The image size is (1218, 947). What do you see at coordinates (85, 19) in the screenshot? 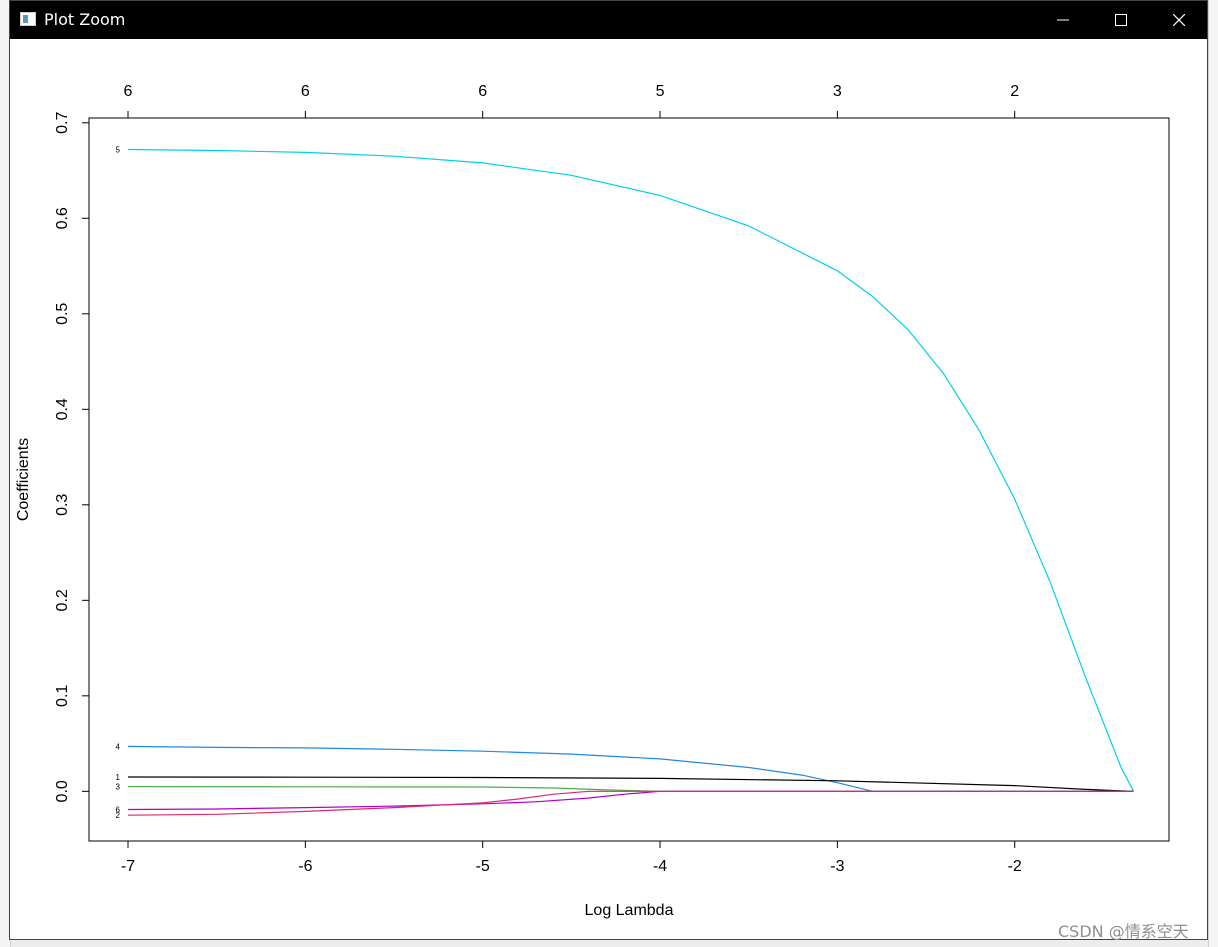
I see `window-title: Plot Zoom` at bounding box center [85, 19].